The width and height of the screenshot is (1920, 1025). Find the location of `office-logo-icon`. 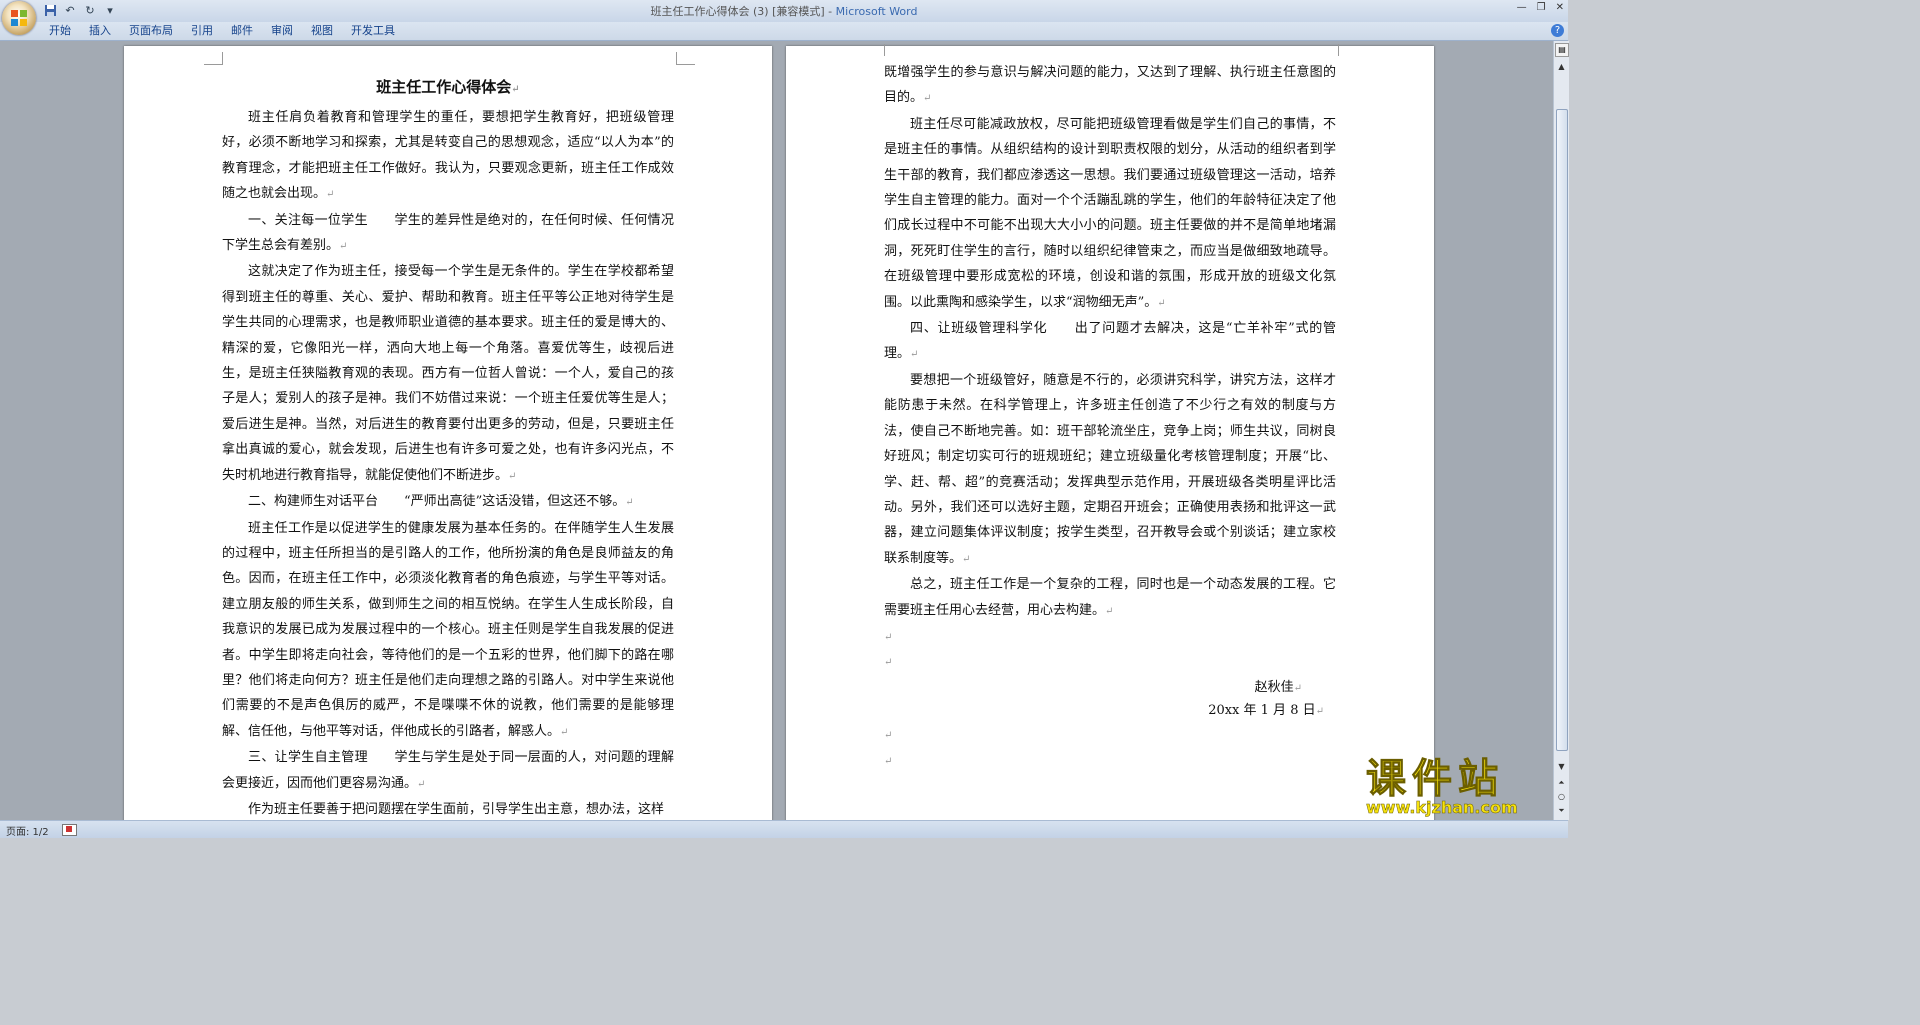

office-logo-icon is located at coordinates (19, 18).